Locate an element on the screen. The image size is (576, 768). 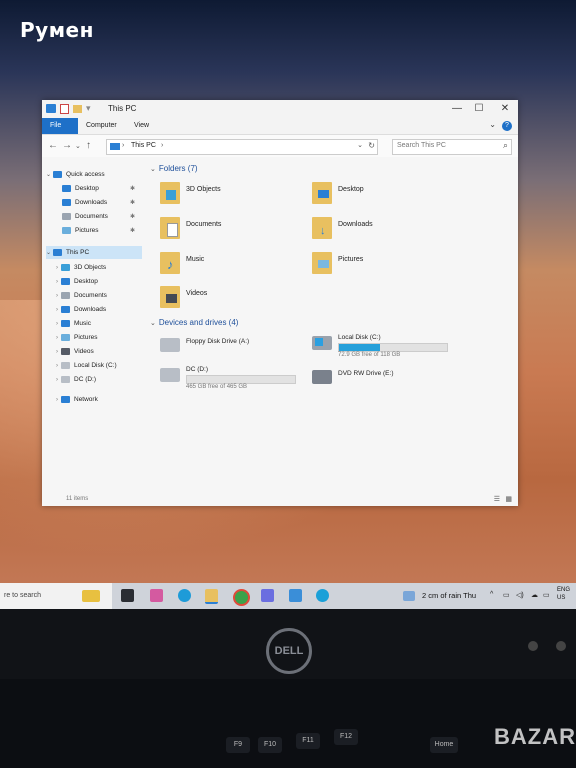
folder-documents: Documents is located at coordinates (235, 232).